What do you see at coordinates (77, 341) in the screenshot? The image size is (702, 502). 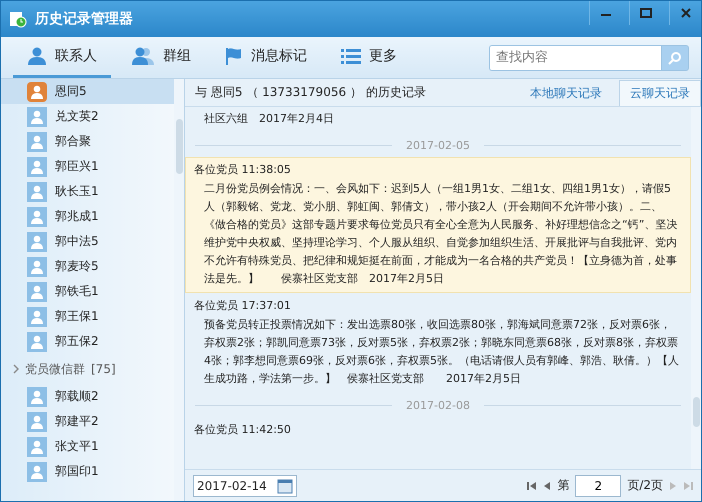 I see `contact-name: 郭五保2` at bounding box center [77, 341].